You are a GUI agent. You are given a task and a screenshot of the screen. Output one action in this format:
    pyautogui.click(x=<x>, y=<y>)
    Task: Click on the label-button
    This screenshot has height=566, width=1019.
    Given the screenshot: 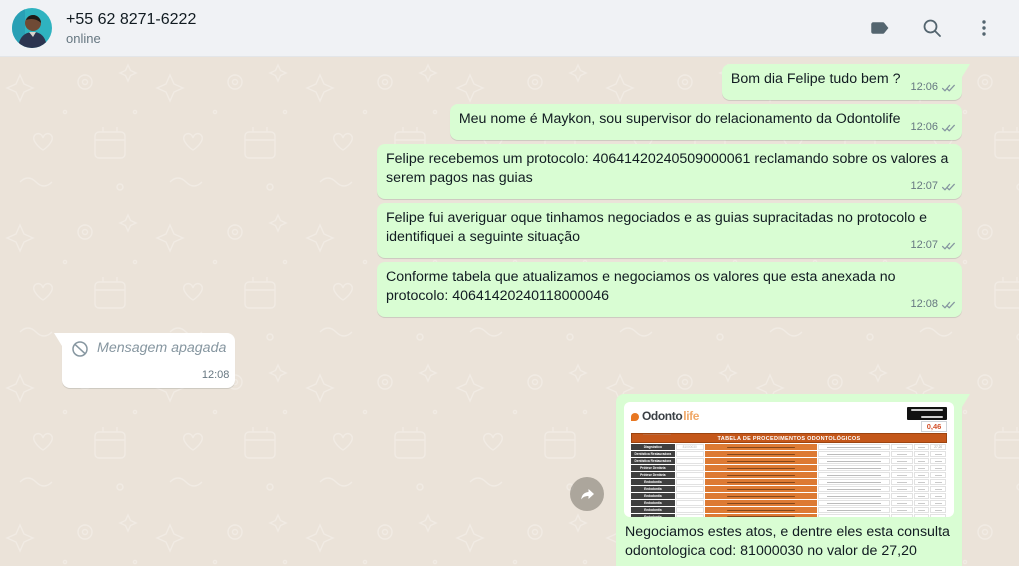 What is the action you would take?
    pyautogui.click(x=880, y=28)
    